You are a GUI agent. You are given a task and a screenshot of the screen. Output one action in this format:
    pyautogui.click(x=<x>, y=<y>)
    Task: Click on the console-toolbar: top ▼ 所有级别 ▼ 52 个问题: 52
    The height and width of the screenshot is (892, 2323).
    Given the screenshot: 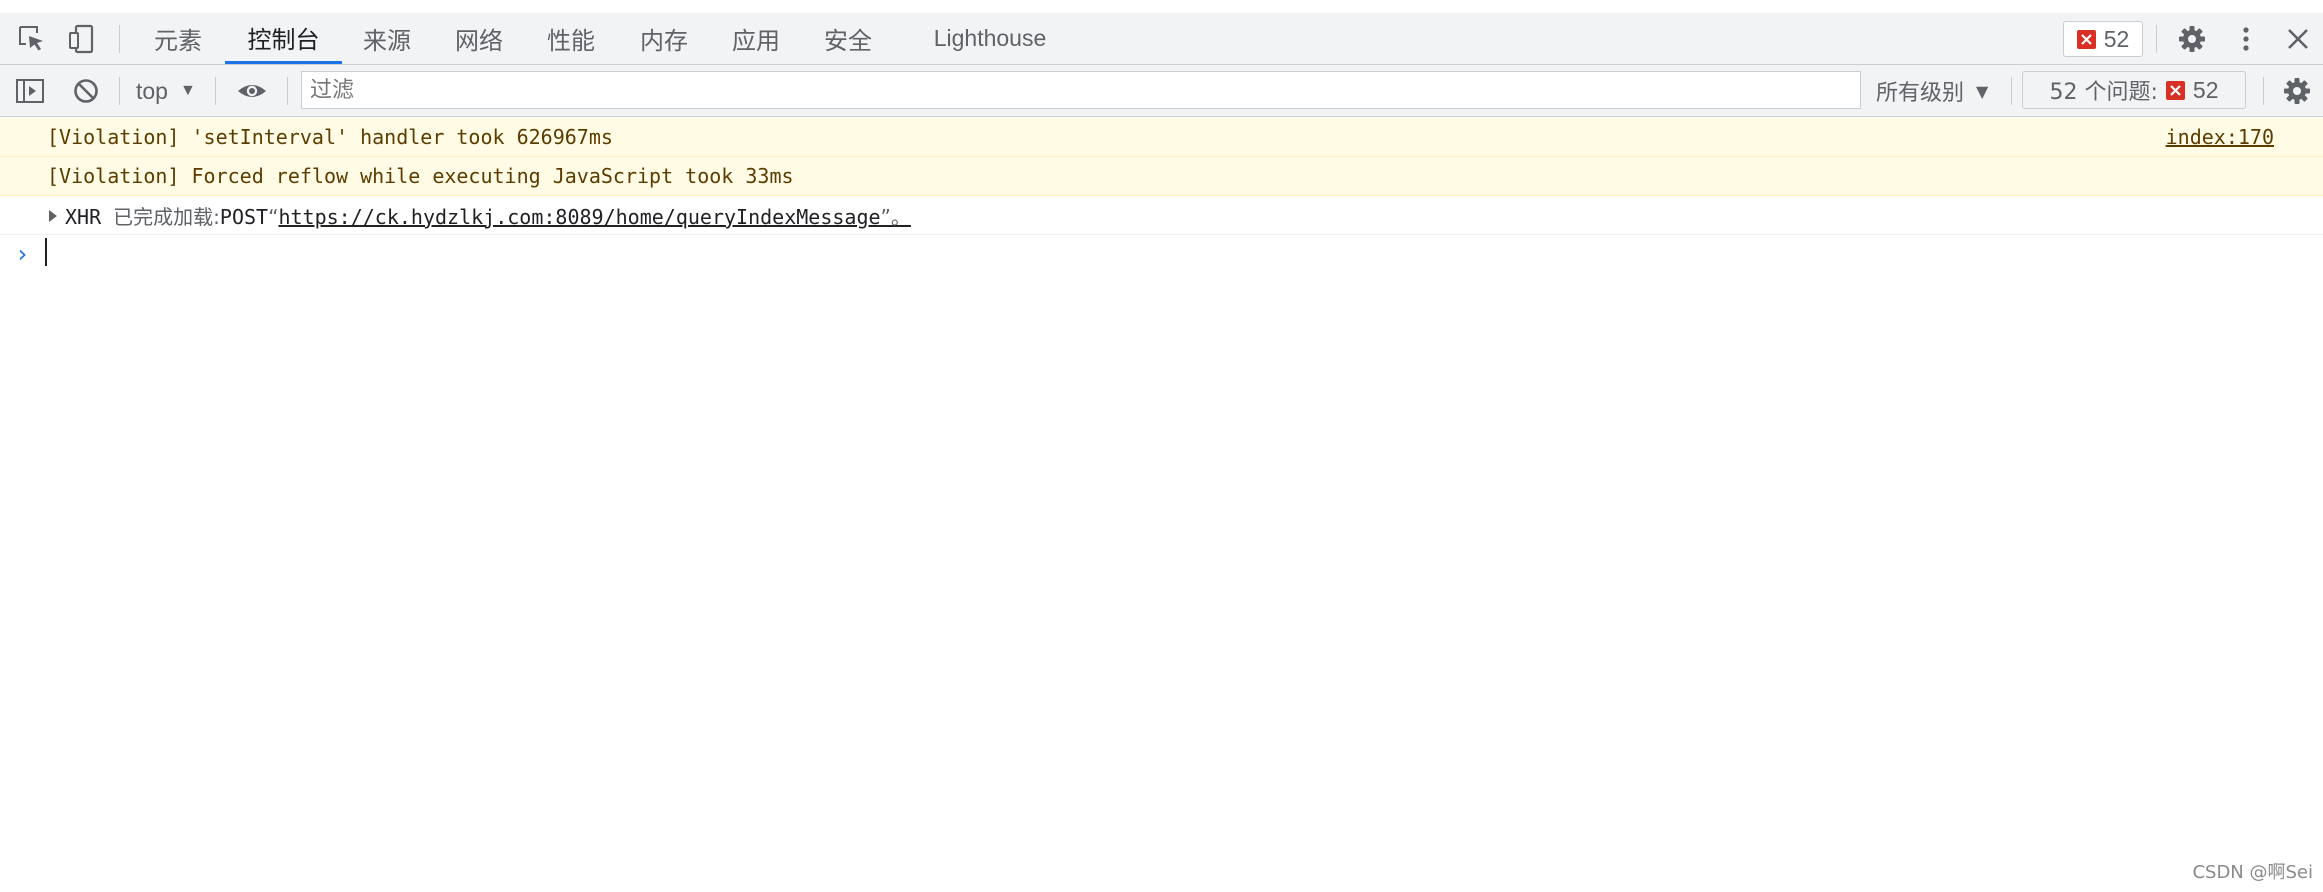 What is the action you would take?
    pyautogui.click(x=1161, y=91)
    